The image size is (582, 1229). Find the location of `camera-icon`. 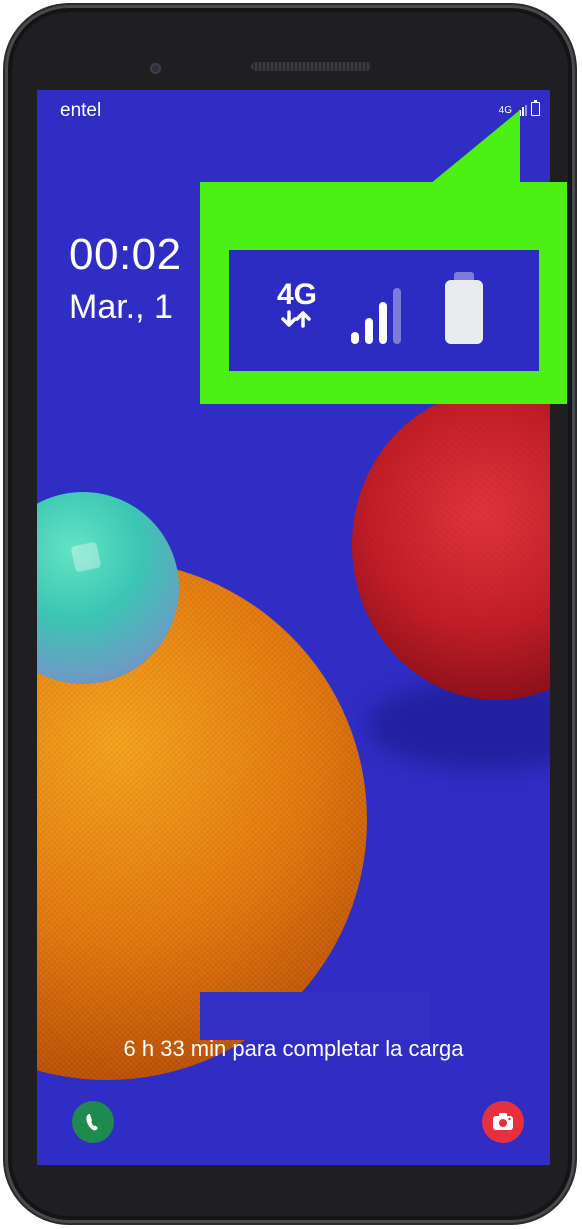

camera-icon is located at coordinates (503, 1121).